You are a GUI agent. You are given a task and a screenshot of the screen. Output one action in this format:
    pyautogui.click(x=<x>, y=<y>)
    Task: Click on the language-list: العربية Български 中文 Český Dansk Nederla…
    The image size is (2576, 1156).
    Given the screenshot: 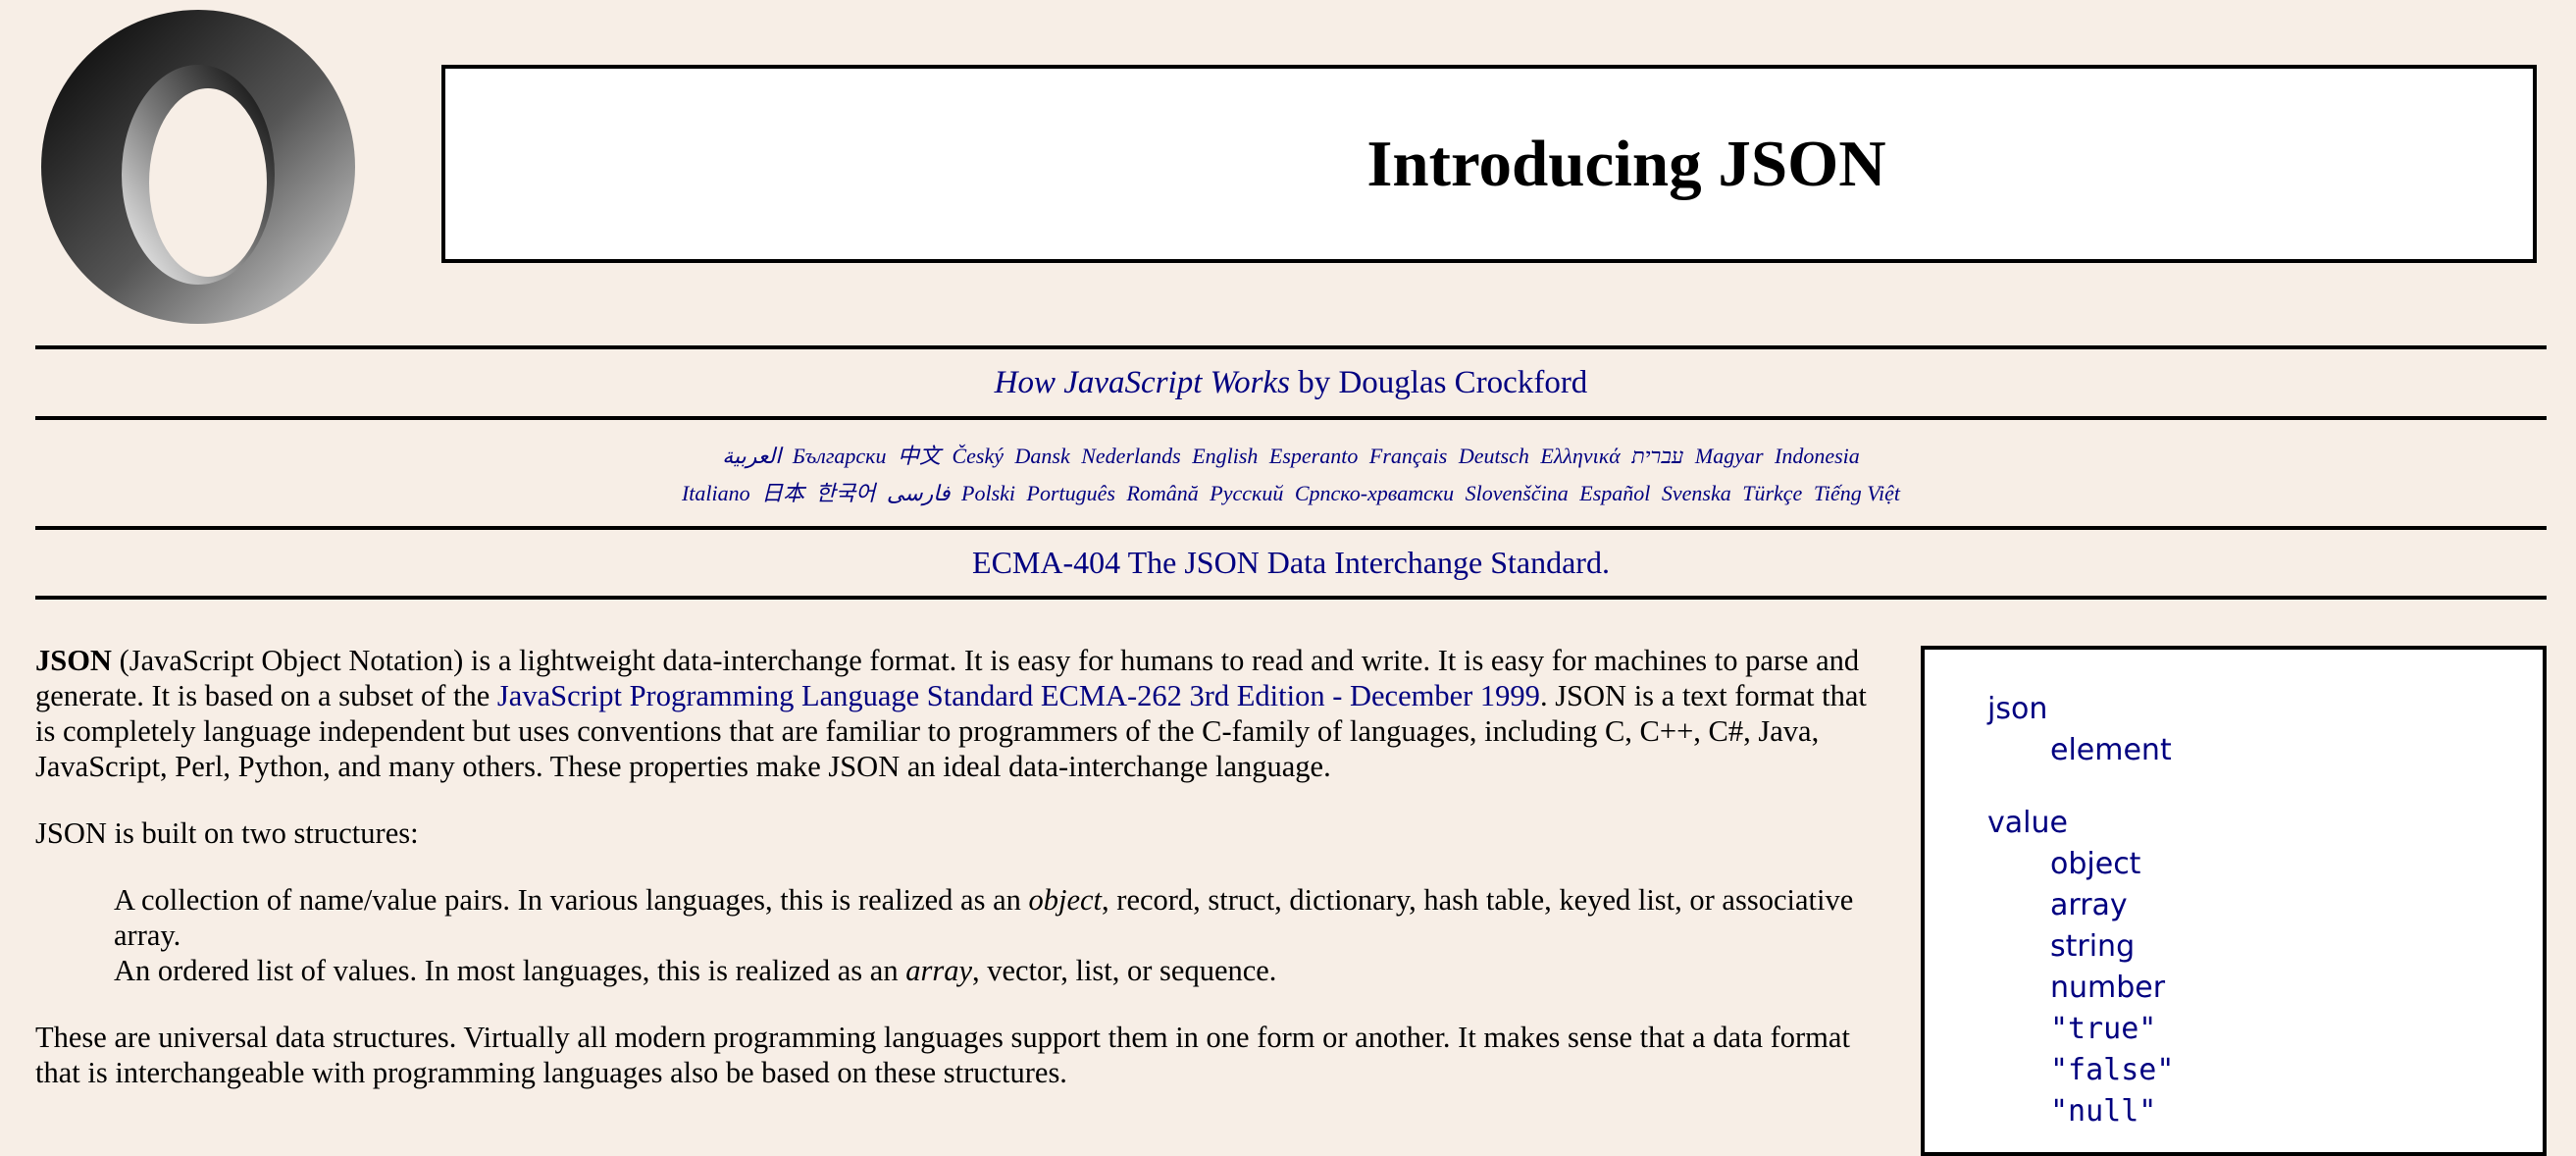 What is the action you would take?
    pyautogui.click(x=1291, y=475)
    